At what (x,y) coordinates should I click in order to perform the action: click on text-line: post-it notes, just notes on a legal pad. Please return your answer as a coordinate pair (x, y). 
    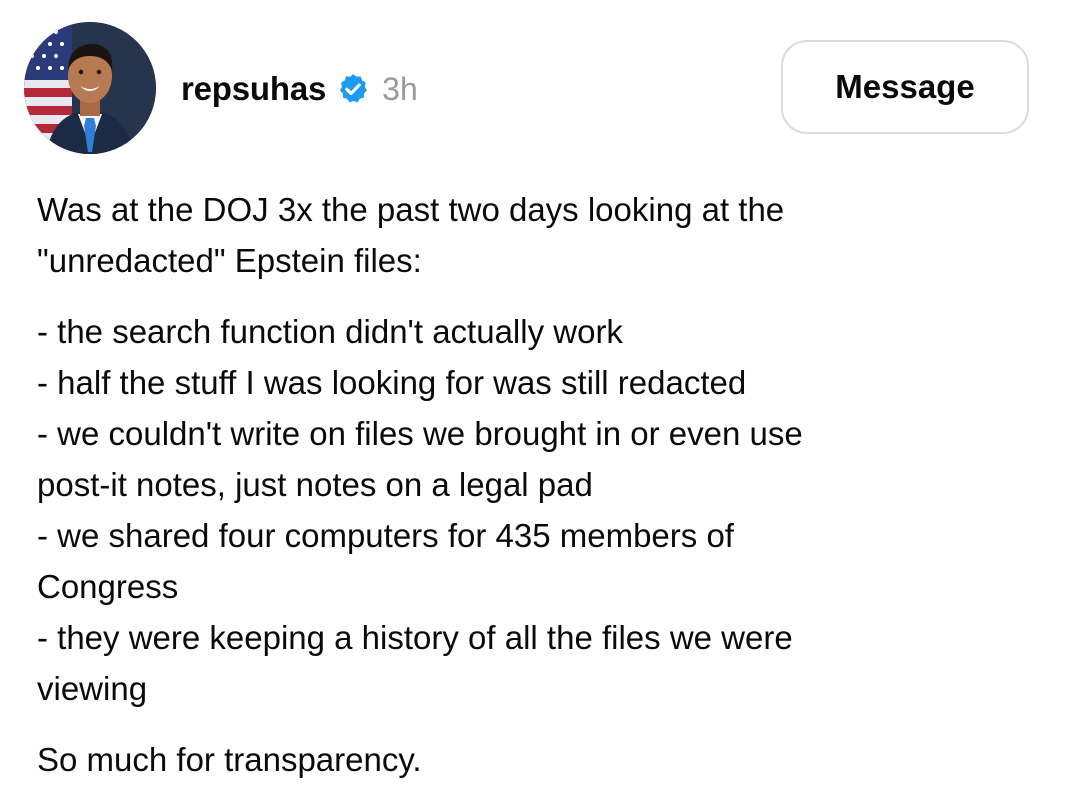
    Looking at the image, I should click on (315, 484).